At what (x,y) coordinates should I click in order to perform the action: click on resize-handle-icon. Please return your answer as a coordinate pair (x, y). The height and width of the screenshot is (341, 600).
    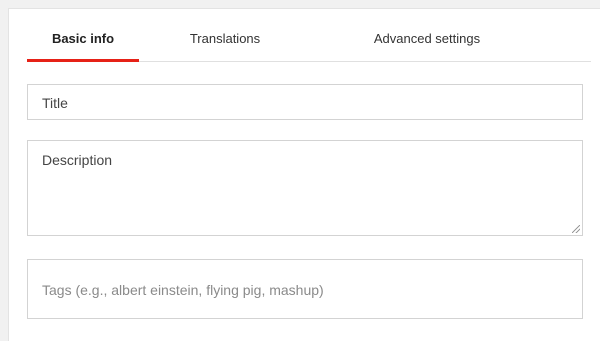
    Looking at the image, I should click on (576, 229).